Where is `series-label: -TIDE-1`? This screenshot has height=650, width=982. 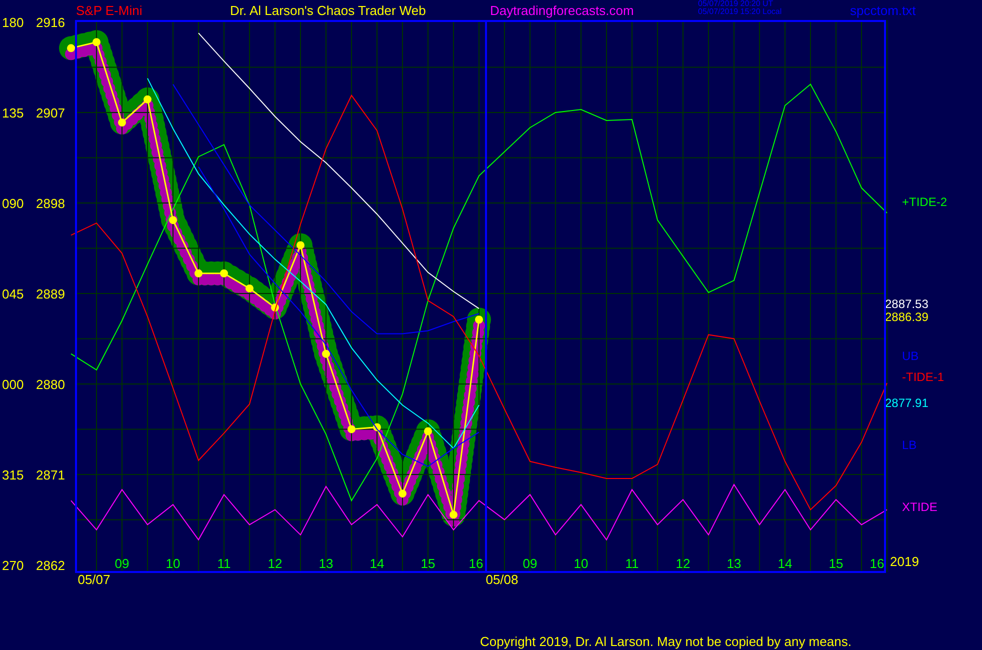
series-label: -TIDE-1 is located at coordinates (923, 377).